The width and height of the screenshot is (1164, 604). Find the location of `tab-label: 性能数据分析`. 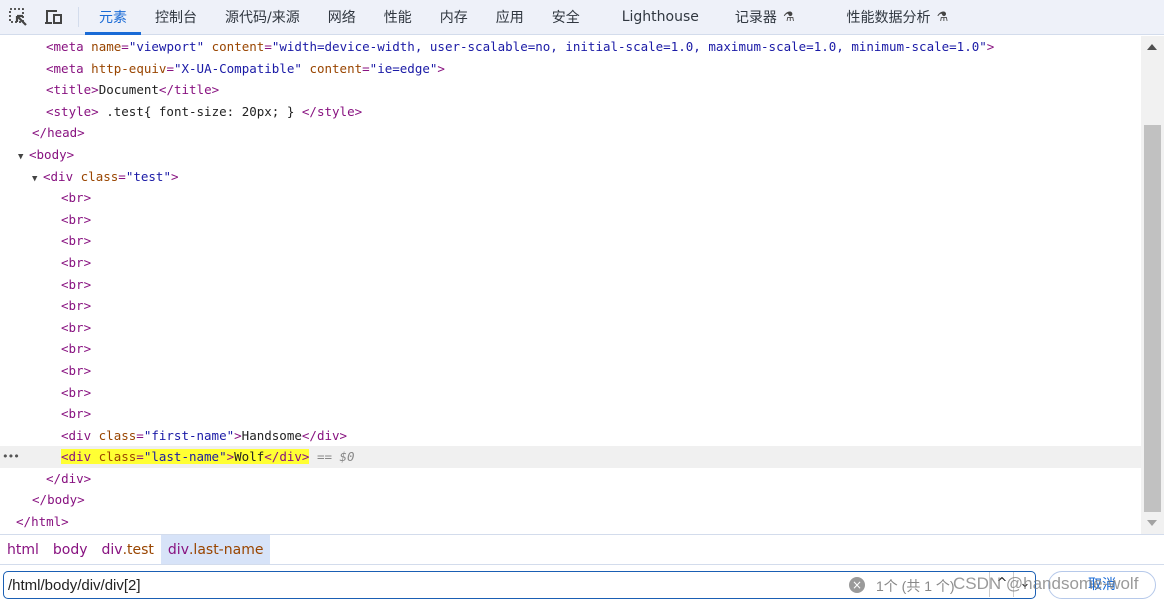

tab-label: 性能数据分析 is located at coordinates (888, 18).